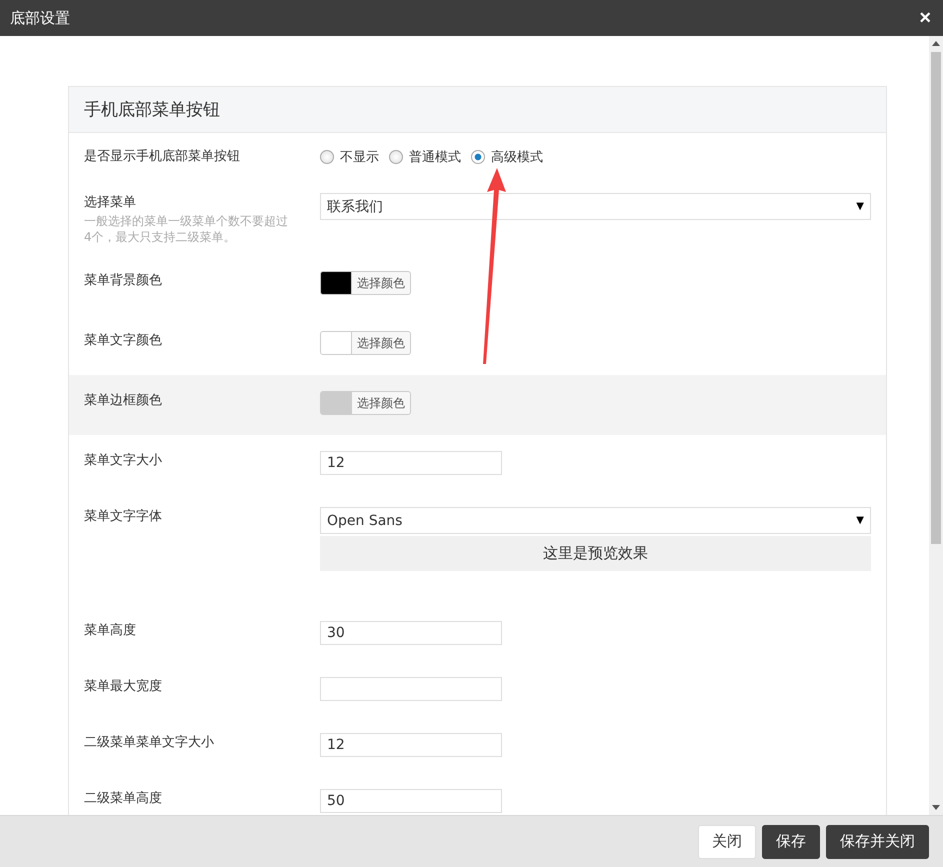  I want to click on field-label: 菜单边框颜色, so click(123, 401).